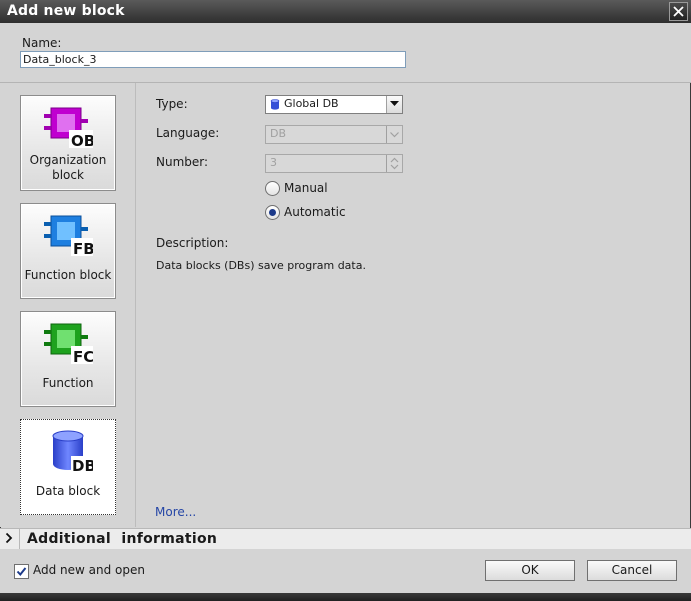 Image resolution: width=691 pixels, height=601 pixels. What do you see at coordinates (66, 11) in the screenshot?
I see `window-title: Add new block` at bounding box center [66, 11].